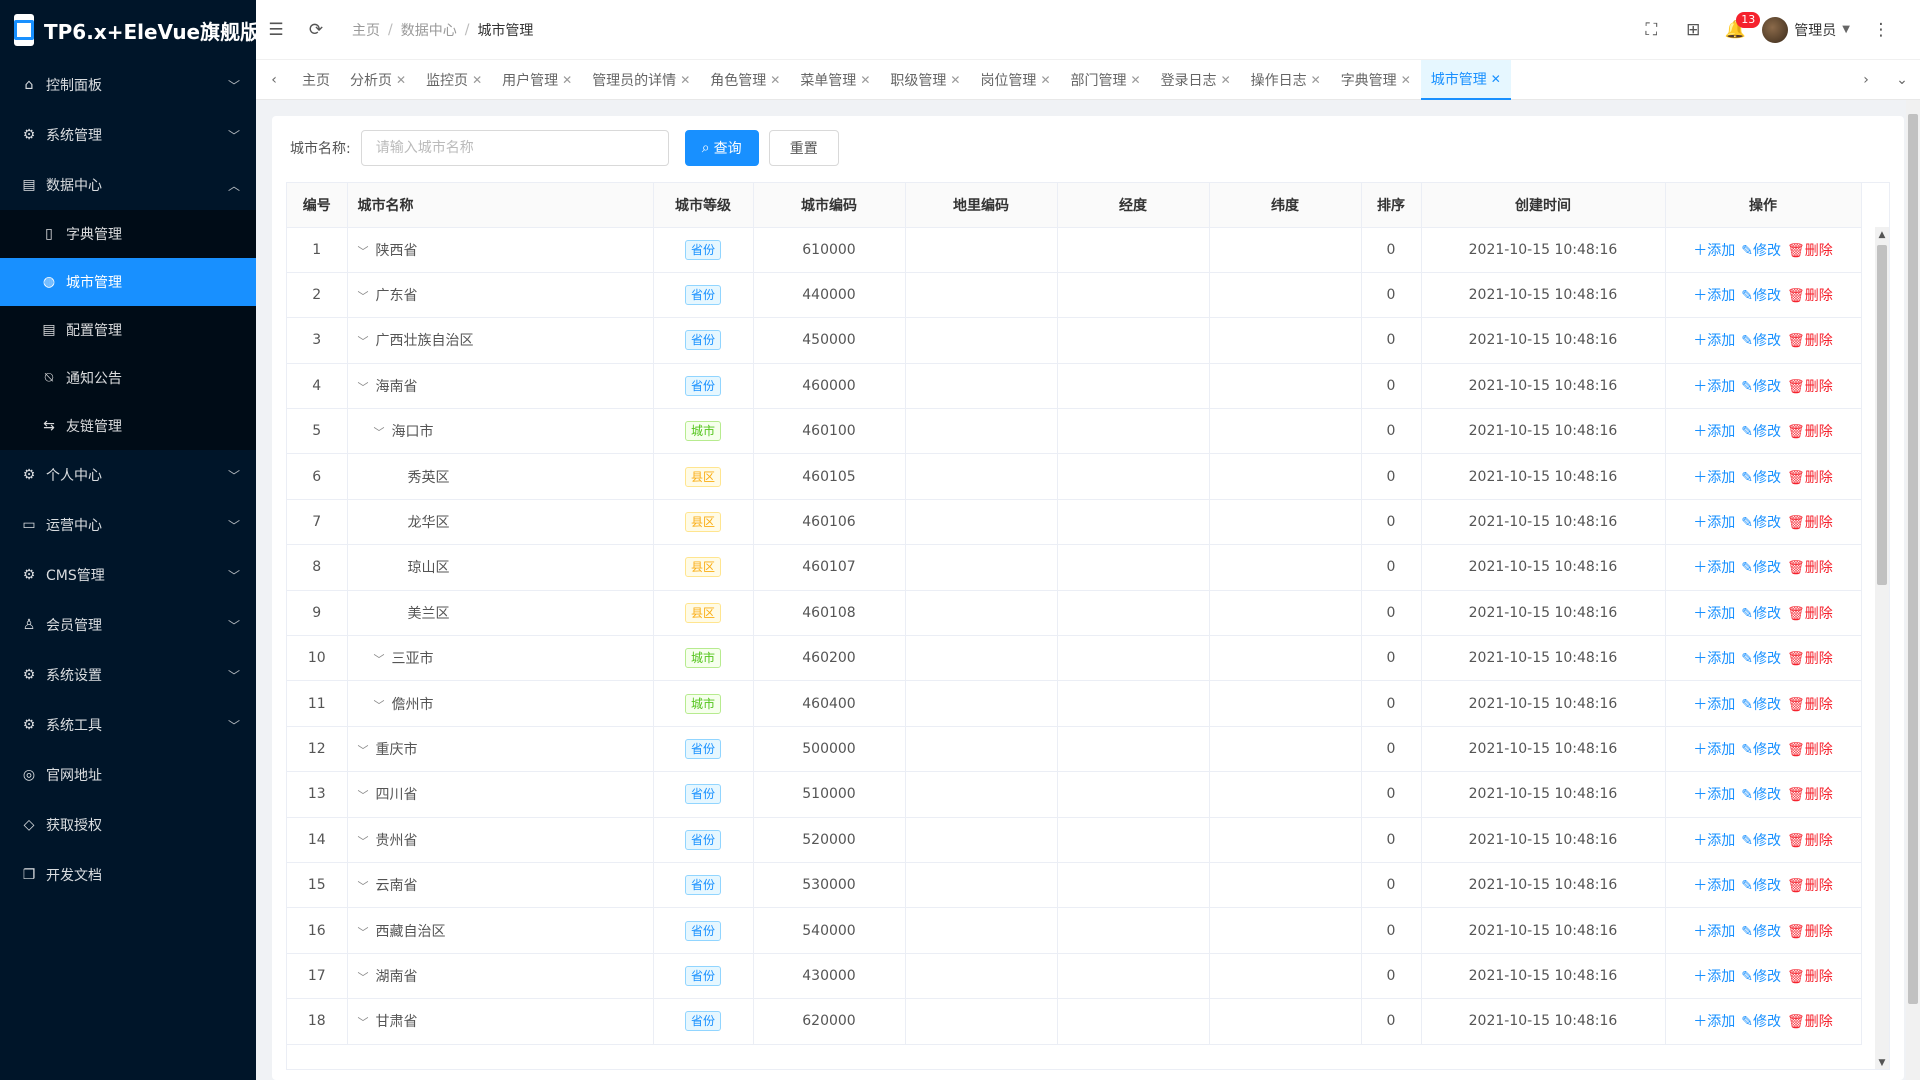 The image size is (1920, 1080). Describe the element at coordinates (1196, 80) in the screenshot. I see `tab-10: 登录日志 ✕` at that location.